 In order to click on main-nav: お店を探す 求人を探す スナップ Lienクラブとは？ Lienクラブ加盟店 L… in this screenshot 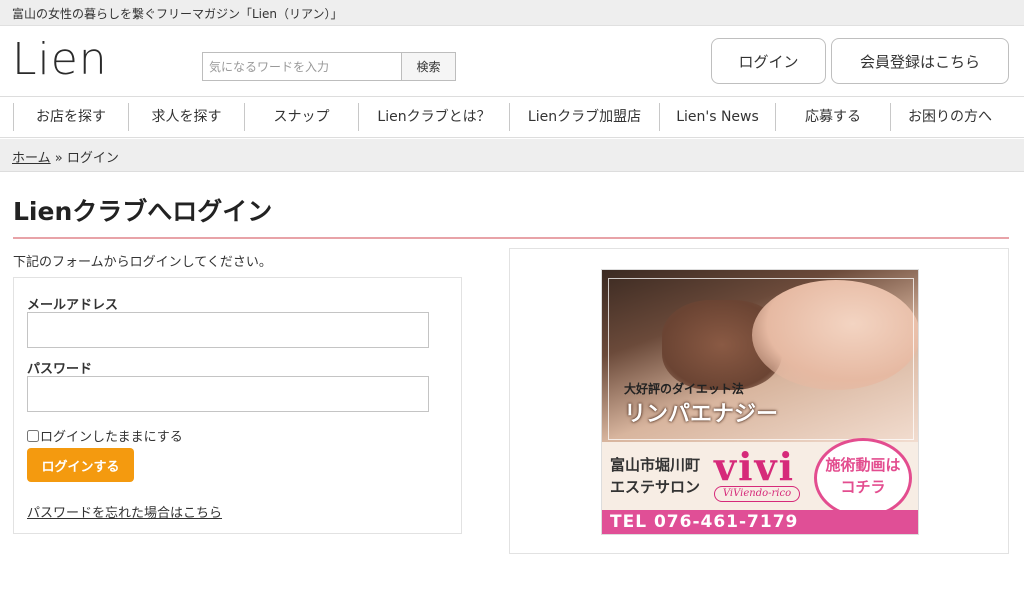, I will do `click(512, 117)`.